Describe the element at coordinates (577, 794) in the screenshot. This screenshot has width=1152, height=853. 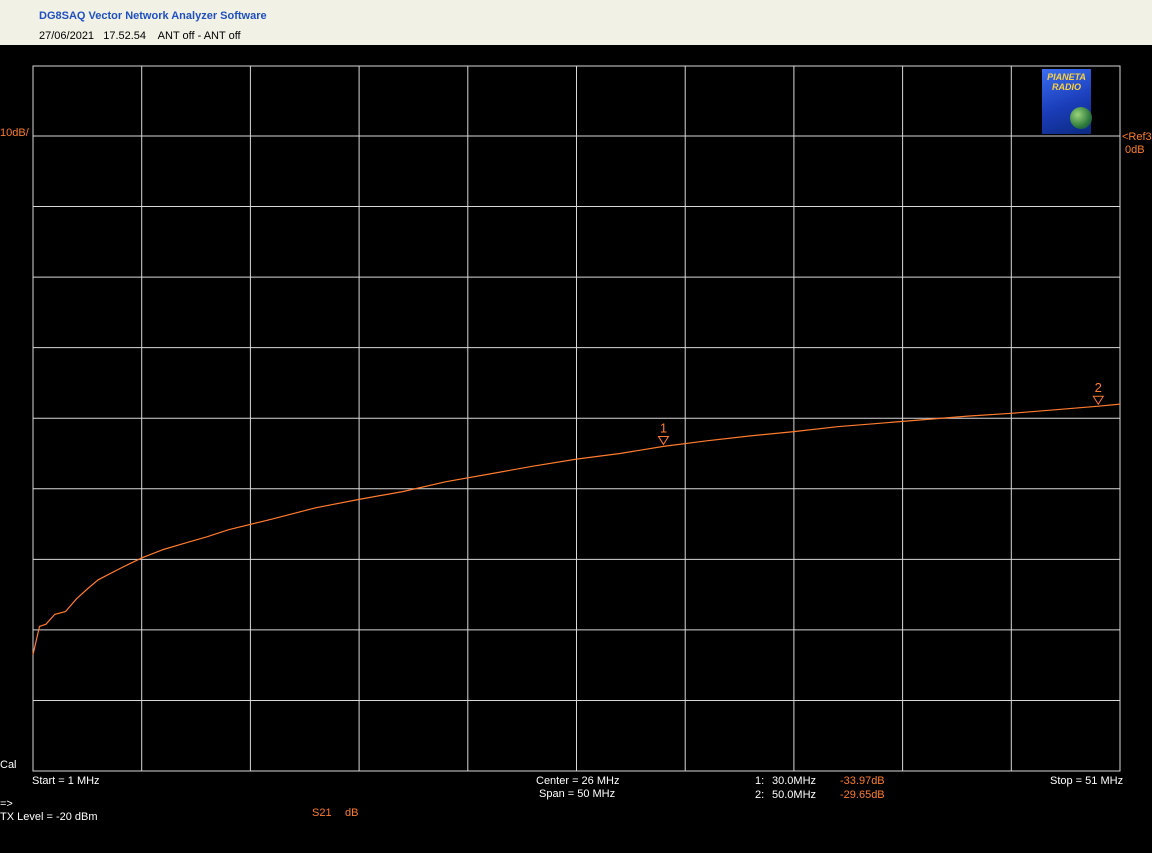
I see `span-freq: Span = 50 MHz` at that location.